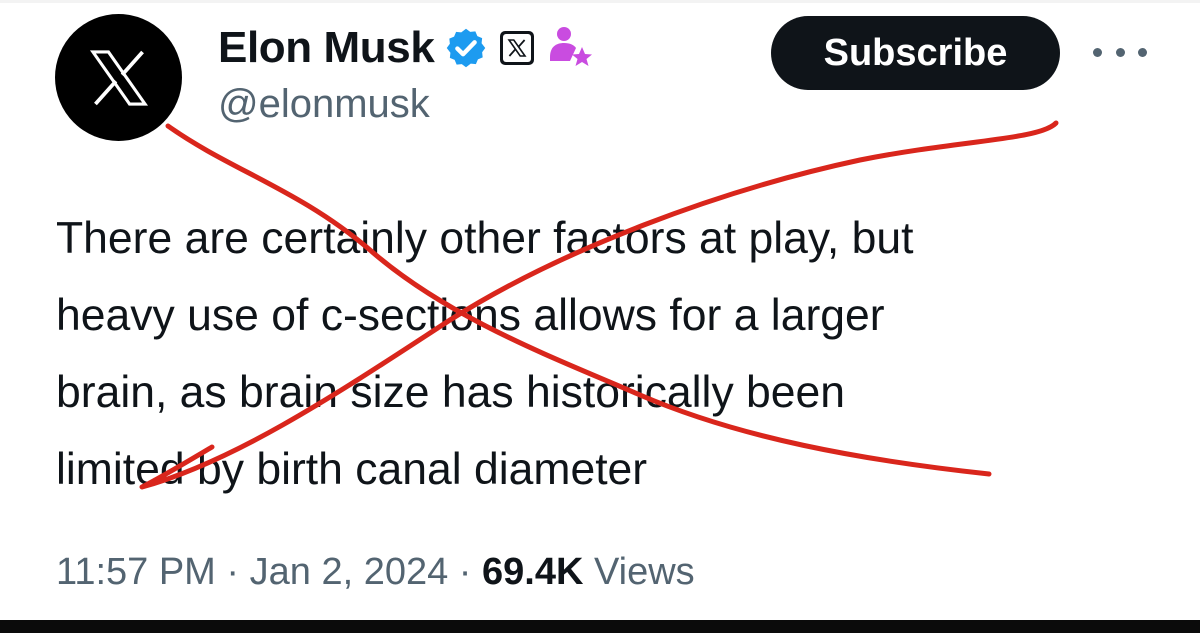 This screenshot has width=1200, height=633. Describe the element at coordinates (324, 104) in the screenshot. I see `author-handle: @elonmusk` at that location.